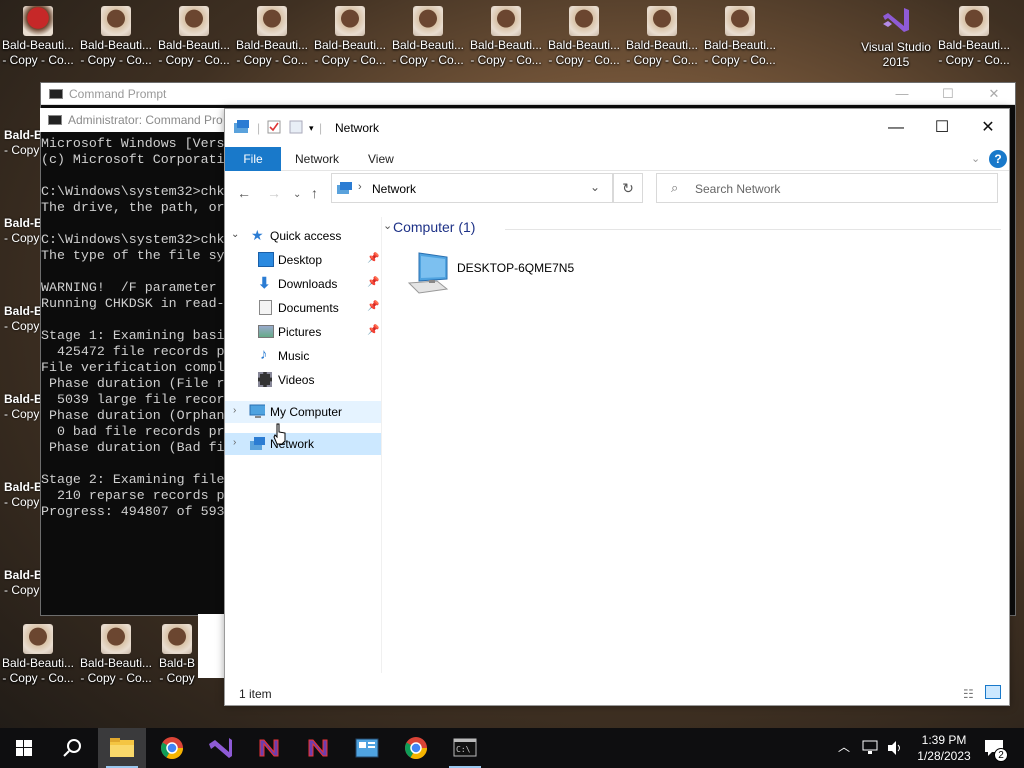 Image resolution: width=1024 pixels, height=768 pixels. I want to click on details-view-icon: ☷, so click(968, 694).